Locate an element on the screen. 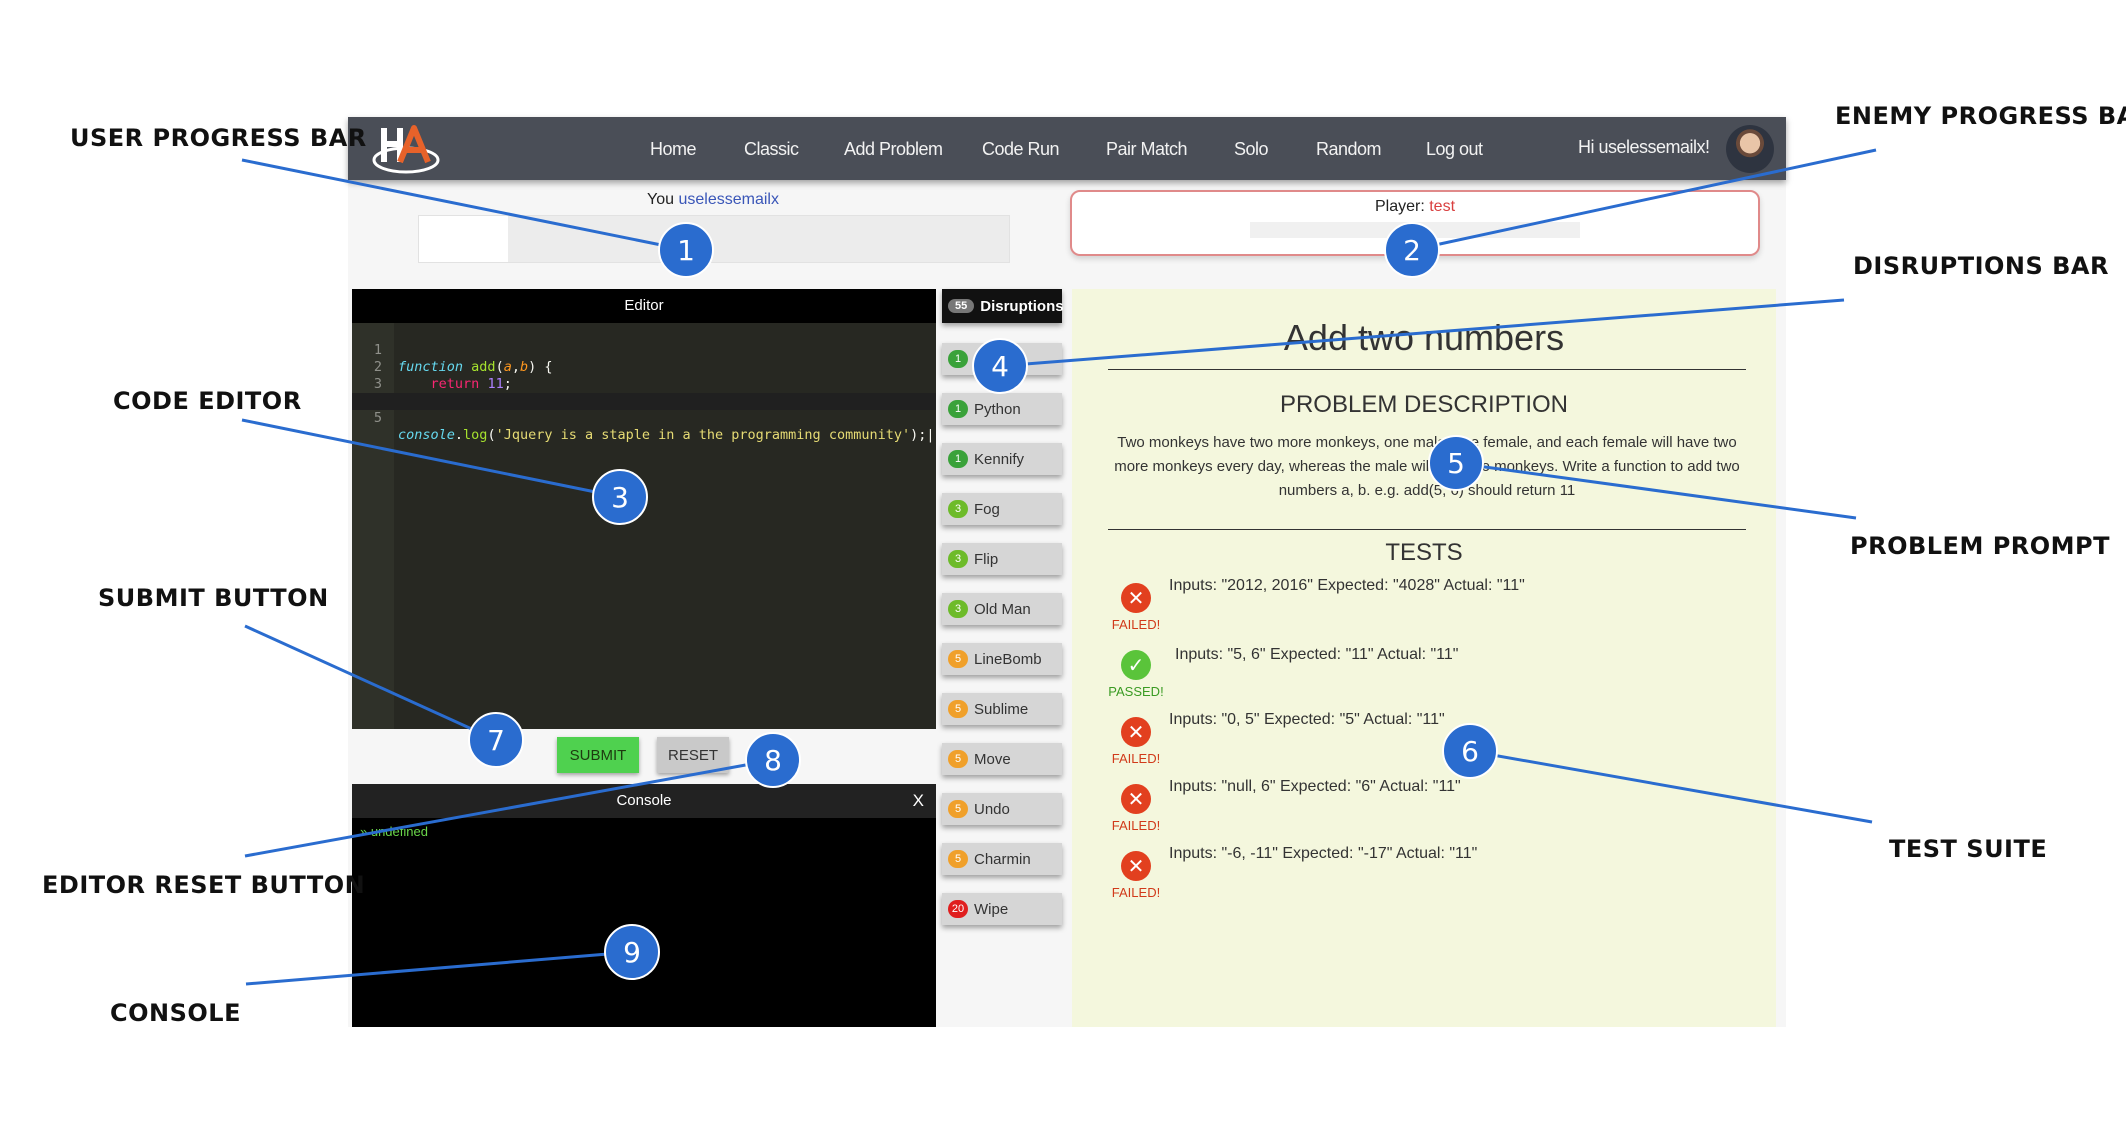  disruption-label: Flip is located at coordinates (986, 559).